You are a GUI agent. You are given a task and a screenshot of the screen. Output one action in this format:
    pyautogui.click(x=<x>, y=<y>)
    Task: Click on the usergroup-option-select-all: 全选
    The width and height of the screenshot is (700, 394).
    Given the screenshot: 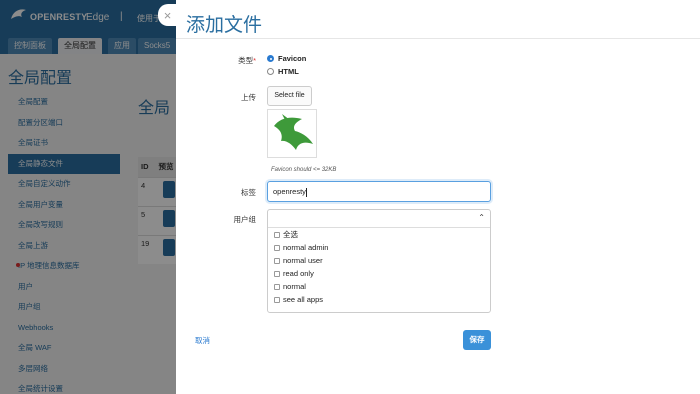 What is the action you would take?
    pyautogui.click(x=379, y=234)
    